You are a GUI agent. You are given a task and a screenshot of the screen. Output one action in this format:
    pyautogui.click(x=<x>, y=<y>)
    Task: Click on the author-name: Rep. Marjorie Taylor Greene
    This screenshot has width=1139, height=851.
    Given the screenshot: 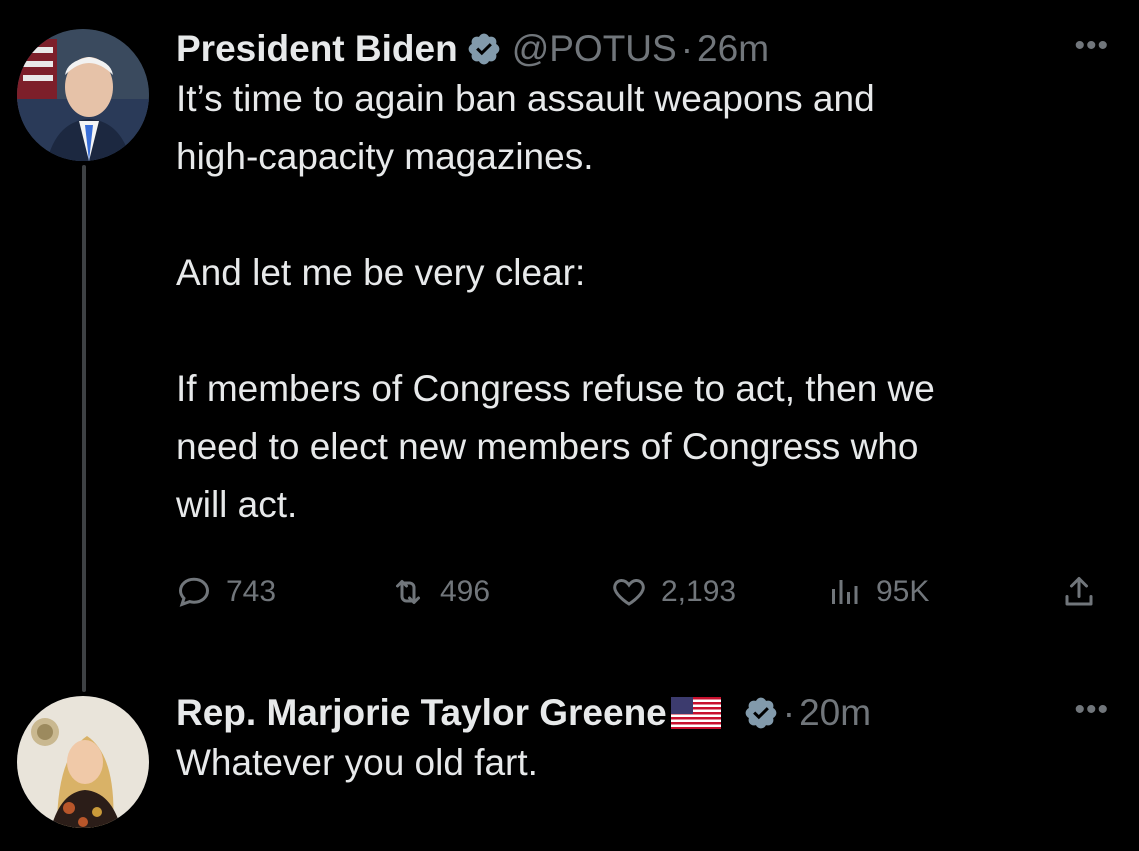 What is the action you would take?
    pyautogui.click(x=421, y=713)
    